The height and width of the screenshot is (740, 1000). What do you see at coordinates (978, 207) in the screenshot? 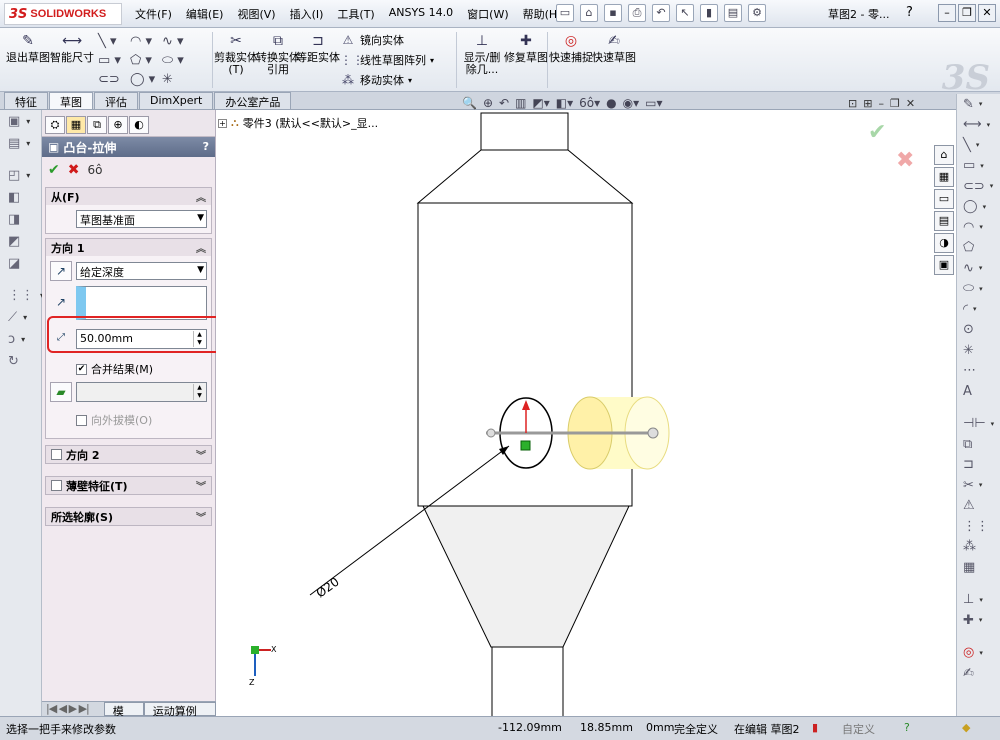
I see `circle-icon: ◯ ▾` at bounding box center [978, 207].